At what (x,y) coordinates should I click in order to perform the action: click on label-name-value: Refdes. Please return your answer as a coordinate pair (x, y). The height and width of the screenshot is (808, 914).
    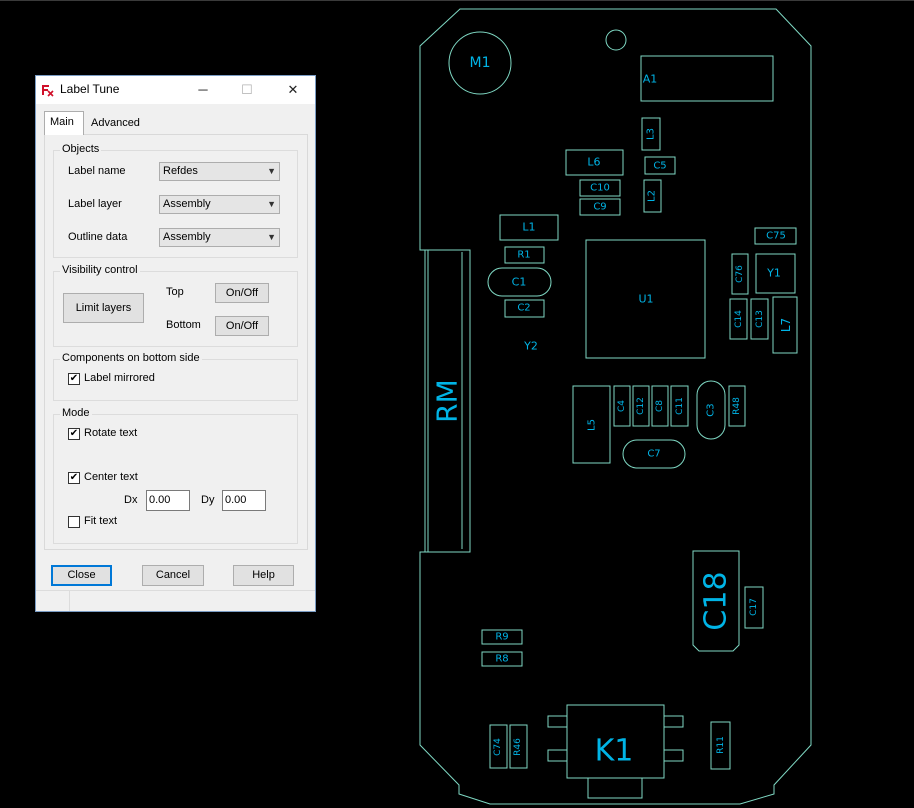
    Looking at the image, I should click on (180, 171).